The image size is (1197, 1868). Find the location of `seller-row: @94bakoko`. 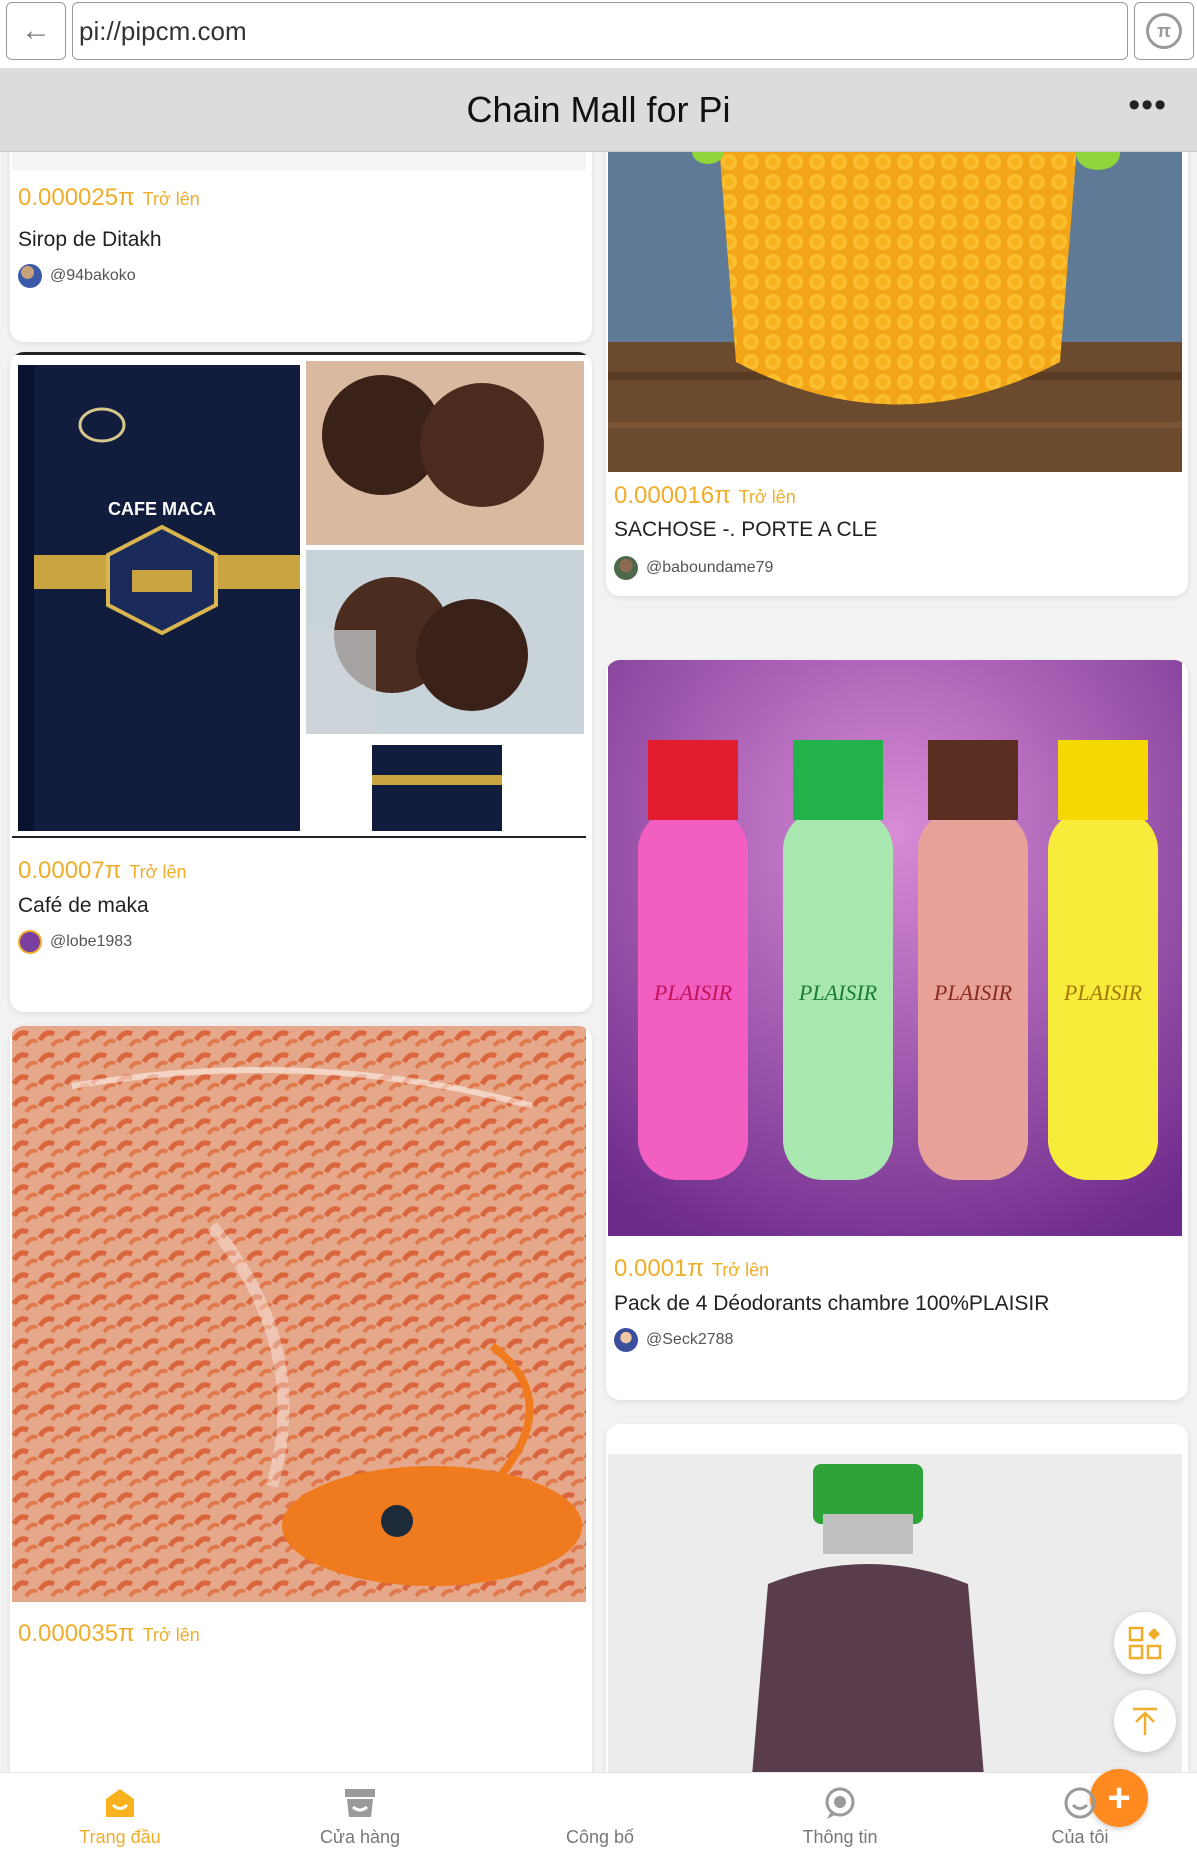

seller-row: @94bakoko is located at coordinates (77, 276).